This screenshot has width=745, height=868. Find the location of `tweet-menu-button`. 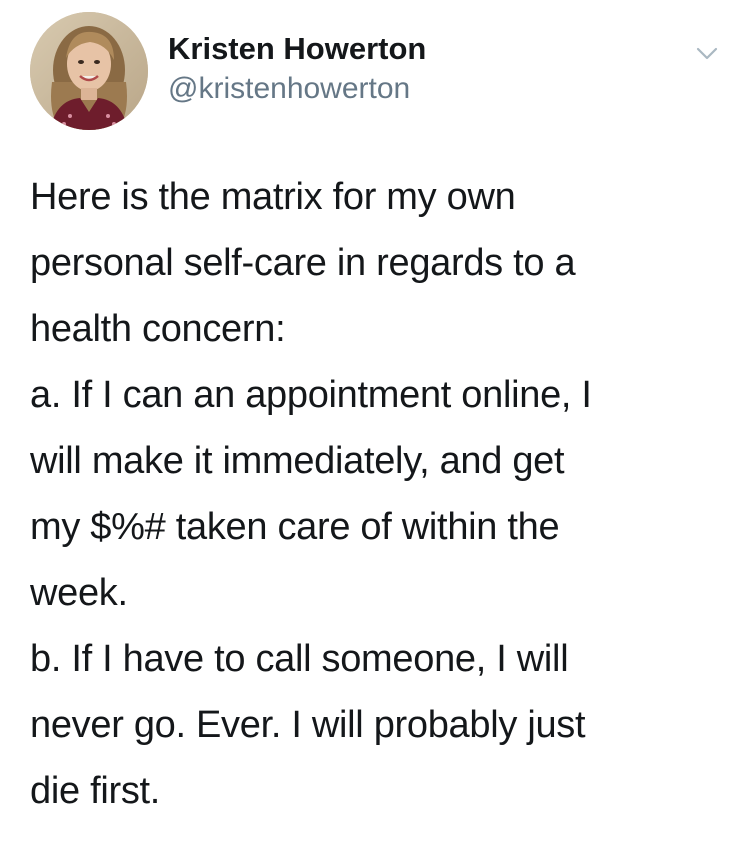

tweet-menu-button is located at coordinates (707, 53).